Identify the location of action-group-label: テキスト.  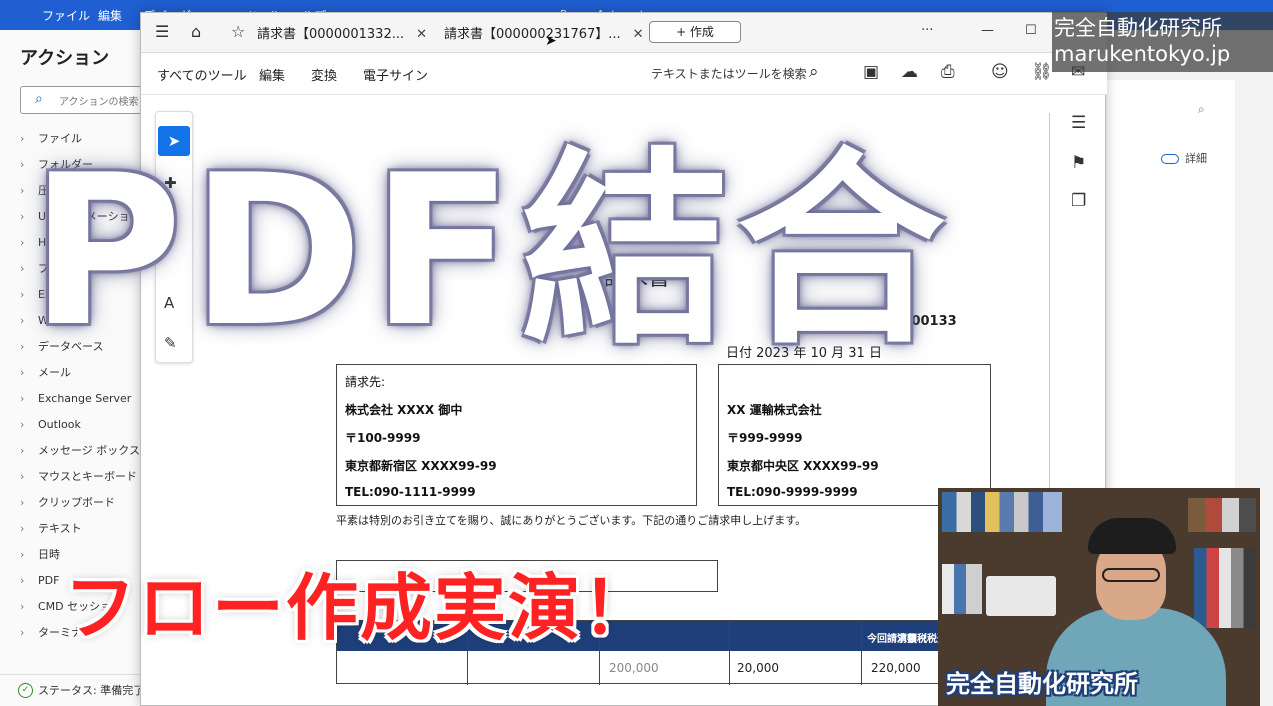
(60, 528).